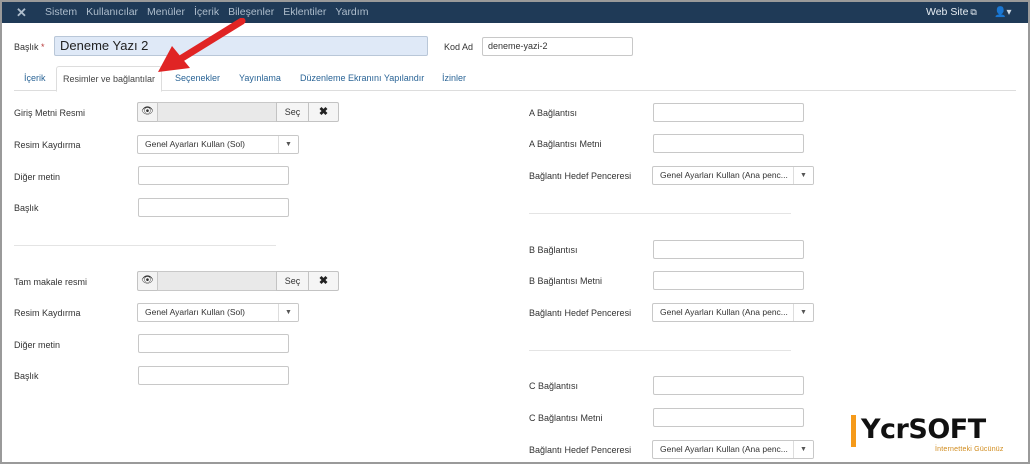 This screenshot has width=1030, height=464. I want to click on watermark-logo: YcrSOFT İnternetteki Gücünüz, so click(931, 435).